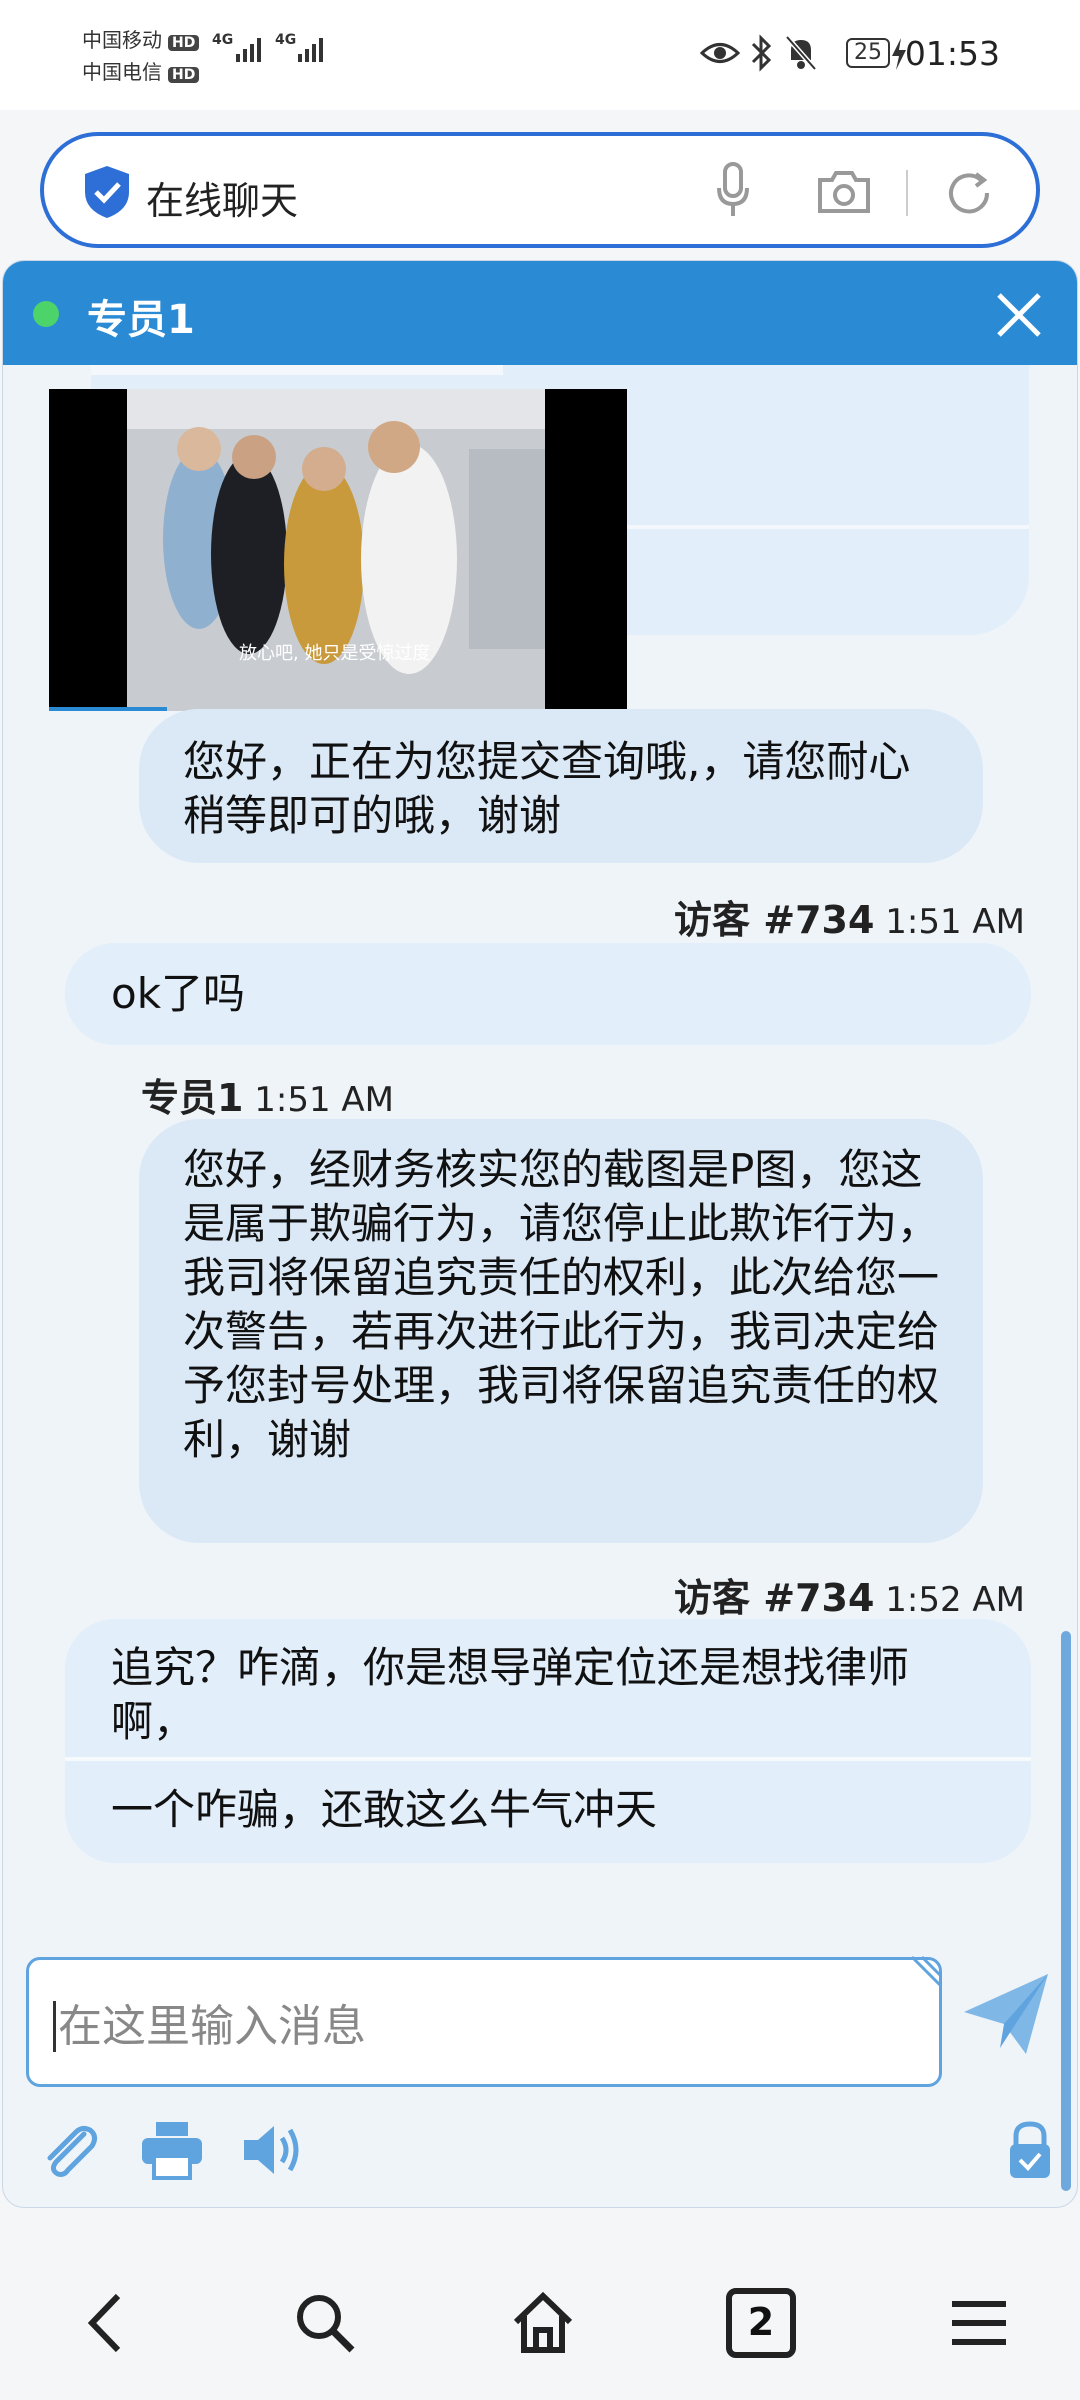 This screenshot has width=1080, height=2400. Describe the element at coordinates (761, 53) in the screenshot. I see `bluetooth-icon` at that location.